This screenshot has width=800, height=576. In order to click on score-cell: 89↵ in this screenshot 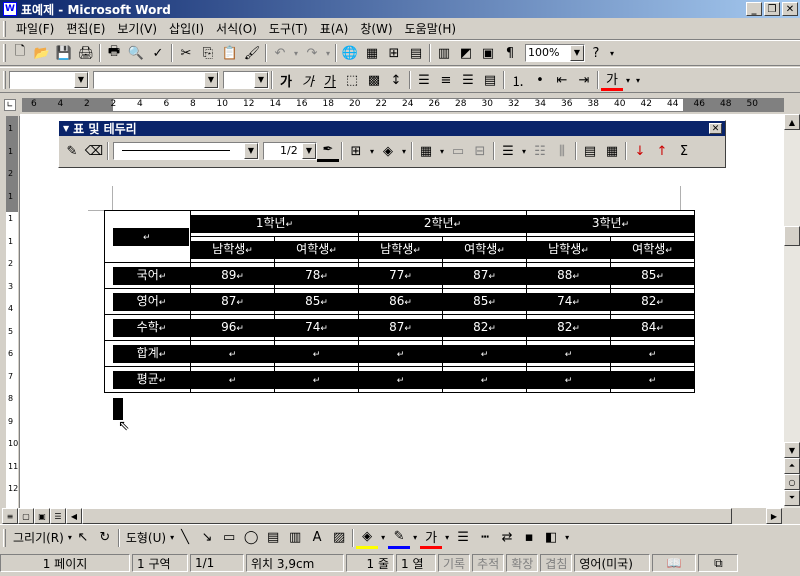, I will do `click(232, 275)`.